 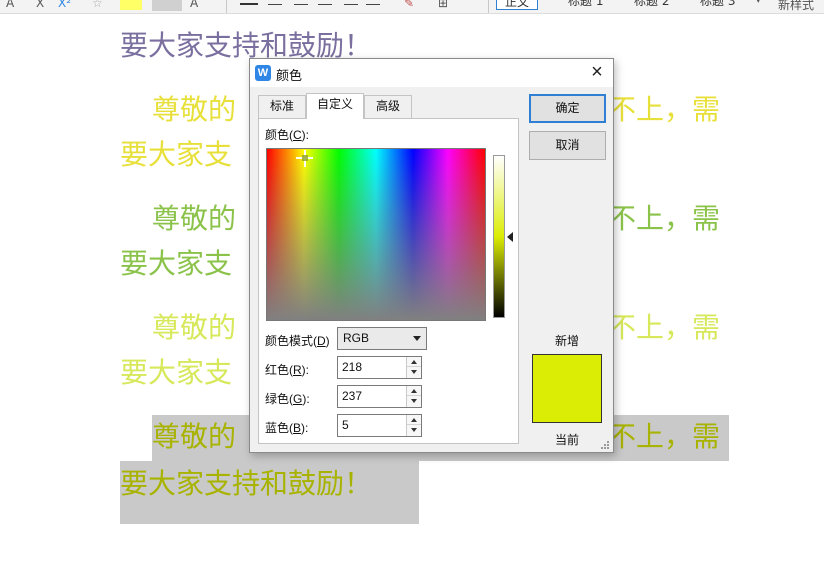 I want to click on red-label: 红色(R):, so click(x=287, y=369).